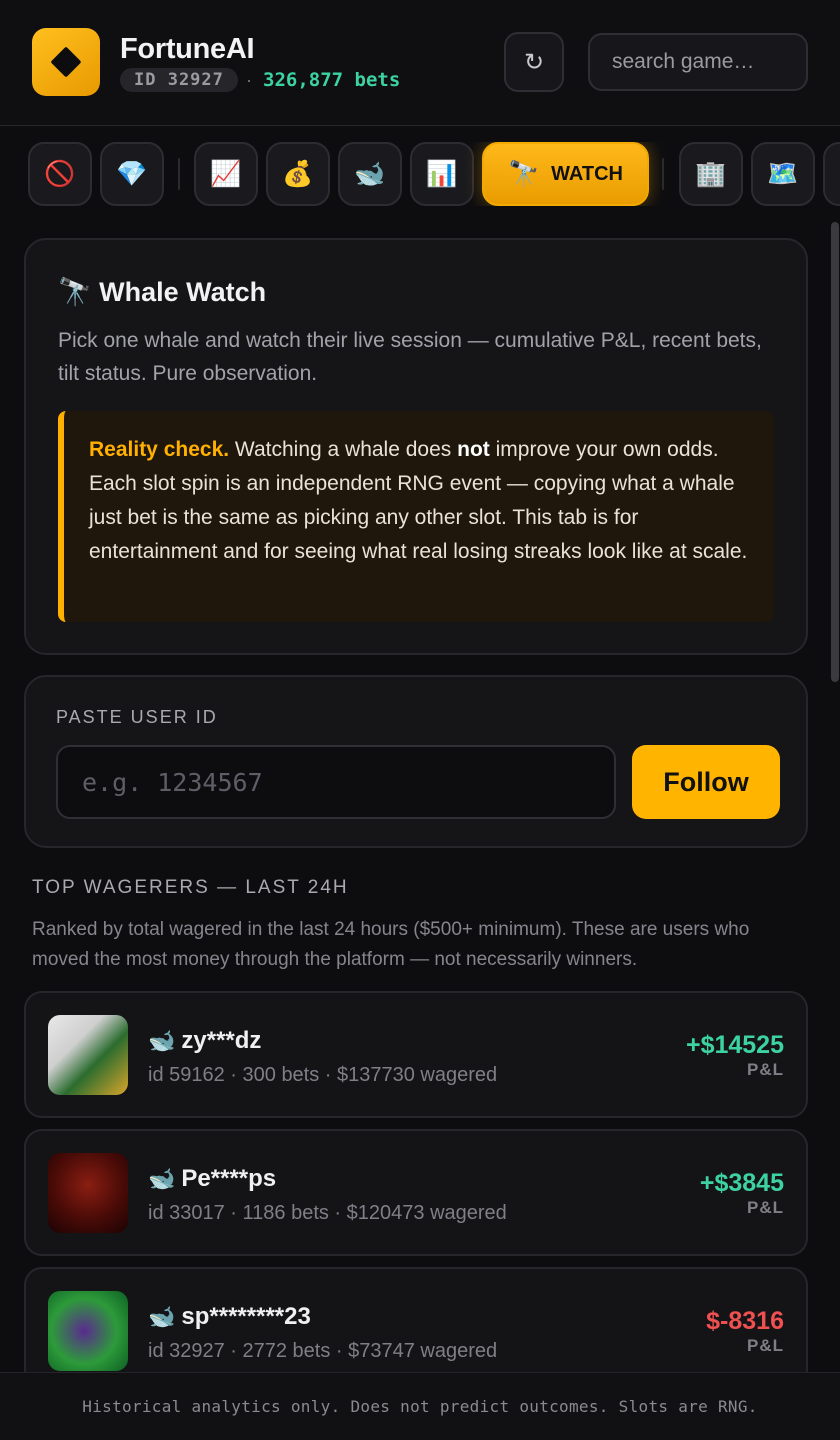 The height and width of the screenshot is (1440, 840). I want to click on gem-icon: 💎, so click(132, 173).